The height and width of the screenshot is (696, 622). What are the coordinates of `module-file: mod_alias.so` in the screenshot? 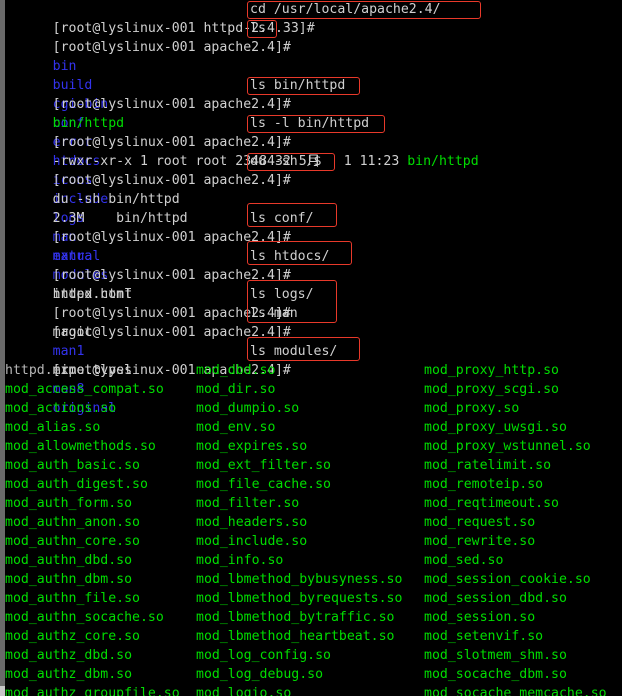 It's located at (53, 427).